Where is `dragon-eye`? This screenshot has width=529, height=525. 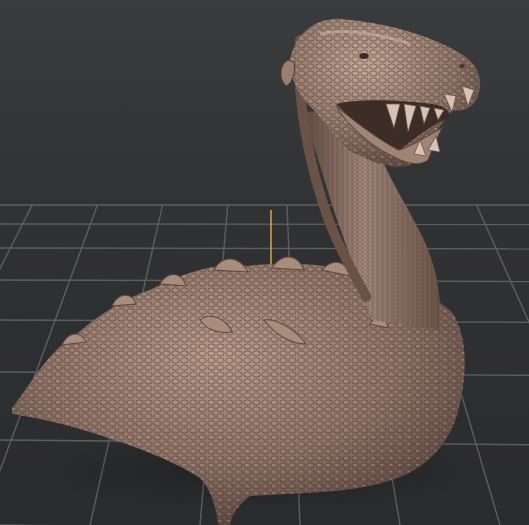 dragon-eye is located at coordinates (364, 56).